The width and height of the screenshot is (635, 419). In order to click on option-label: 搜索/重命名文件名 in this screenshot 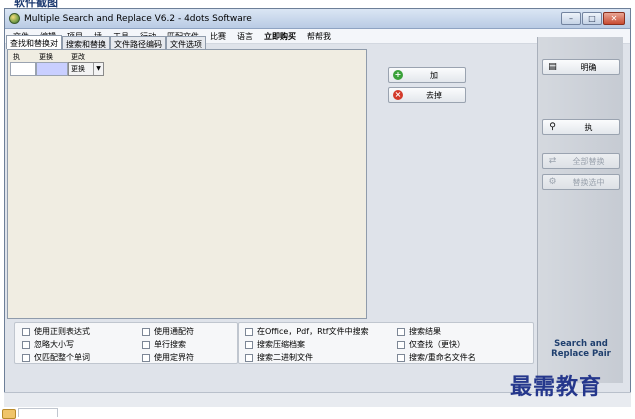, I will do `click(442, 357)`.